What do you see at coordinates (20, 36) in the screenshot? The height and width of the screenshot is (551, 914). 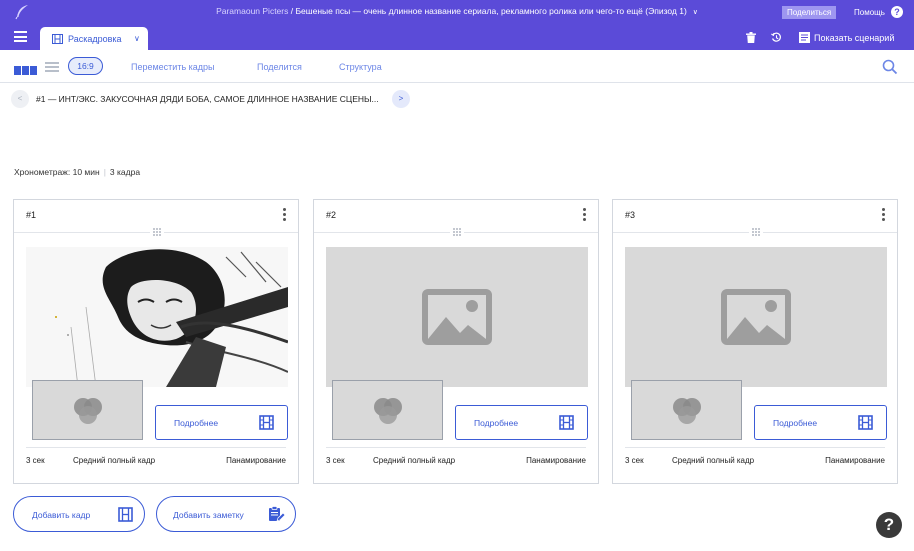 I see `menu-icon` at bounding box center [20, 36].